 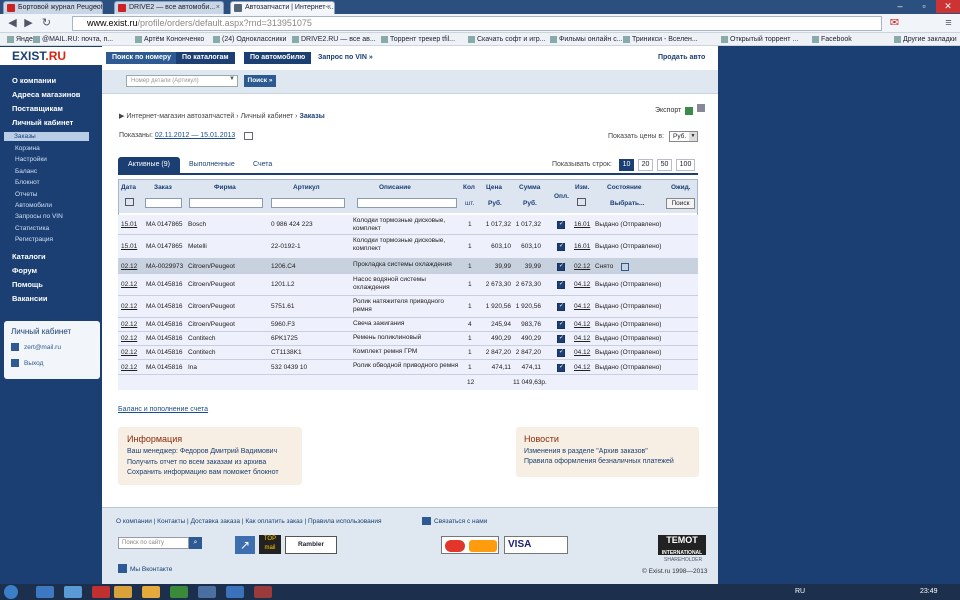 I want to click on acrobat-icon, so click(x=101, y=592).